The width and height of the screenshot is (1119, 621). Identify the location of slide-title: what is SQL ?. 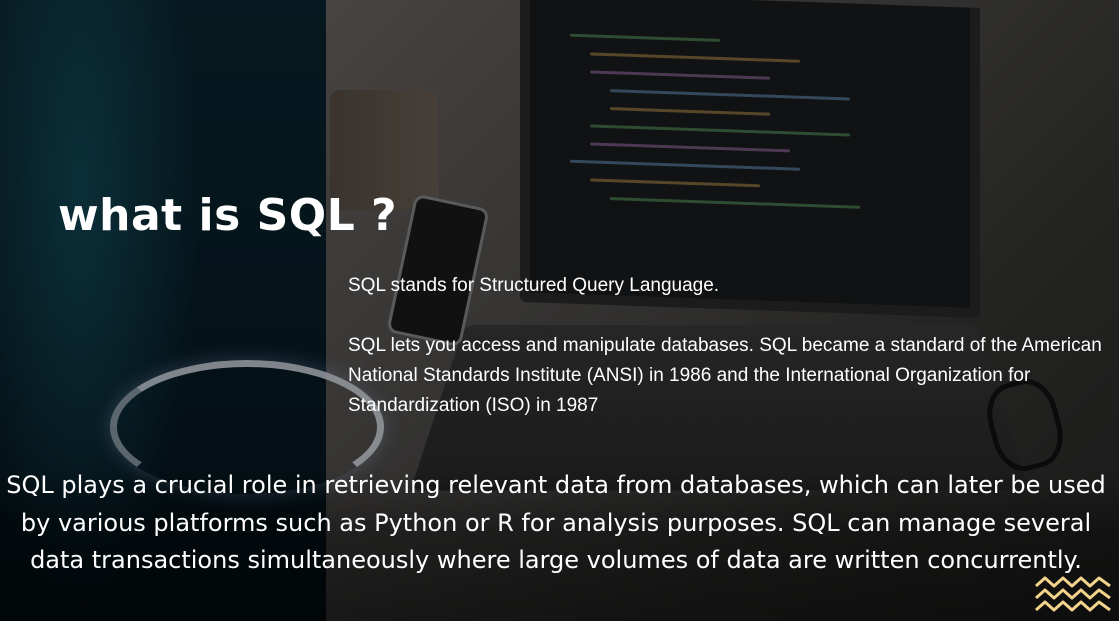
(228, 215).